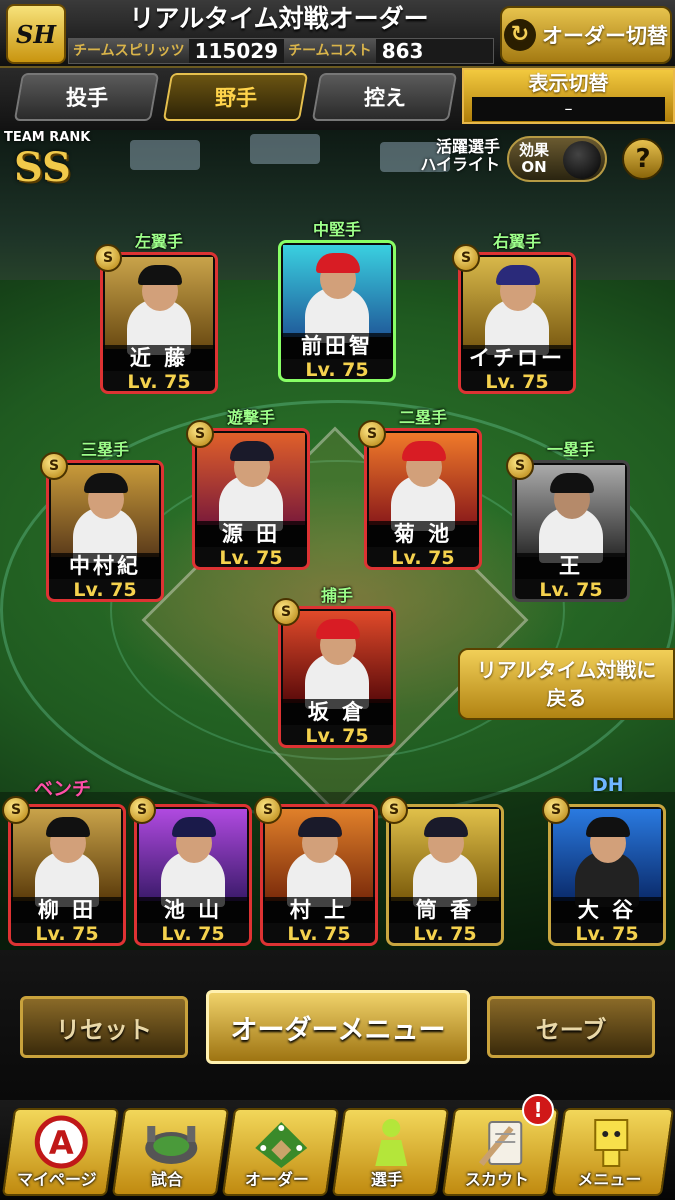 This screenshot has width=675, height=1200. What do you see at coordinates (319, 910) in the screenshot?
I see `player-name: 村 上` at bounding box center [319, 910].